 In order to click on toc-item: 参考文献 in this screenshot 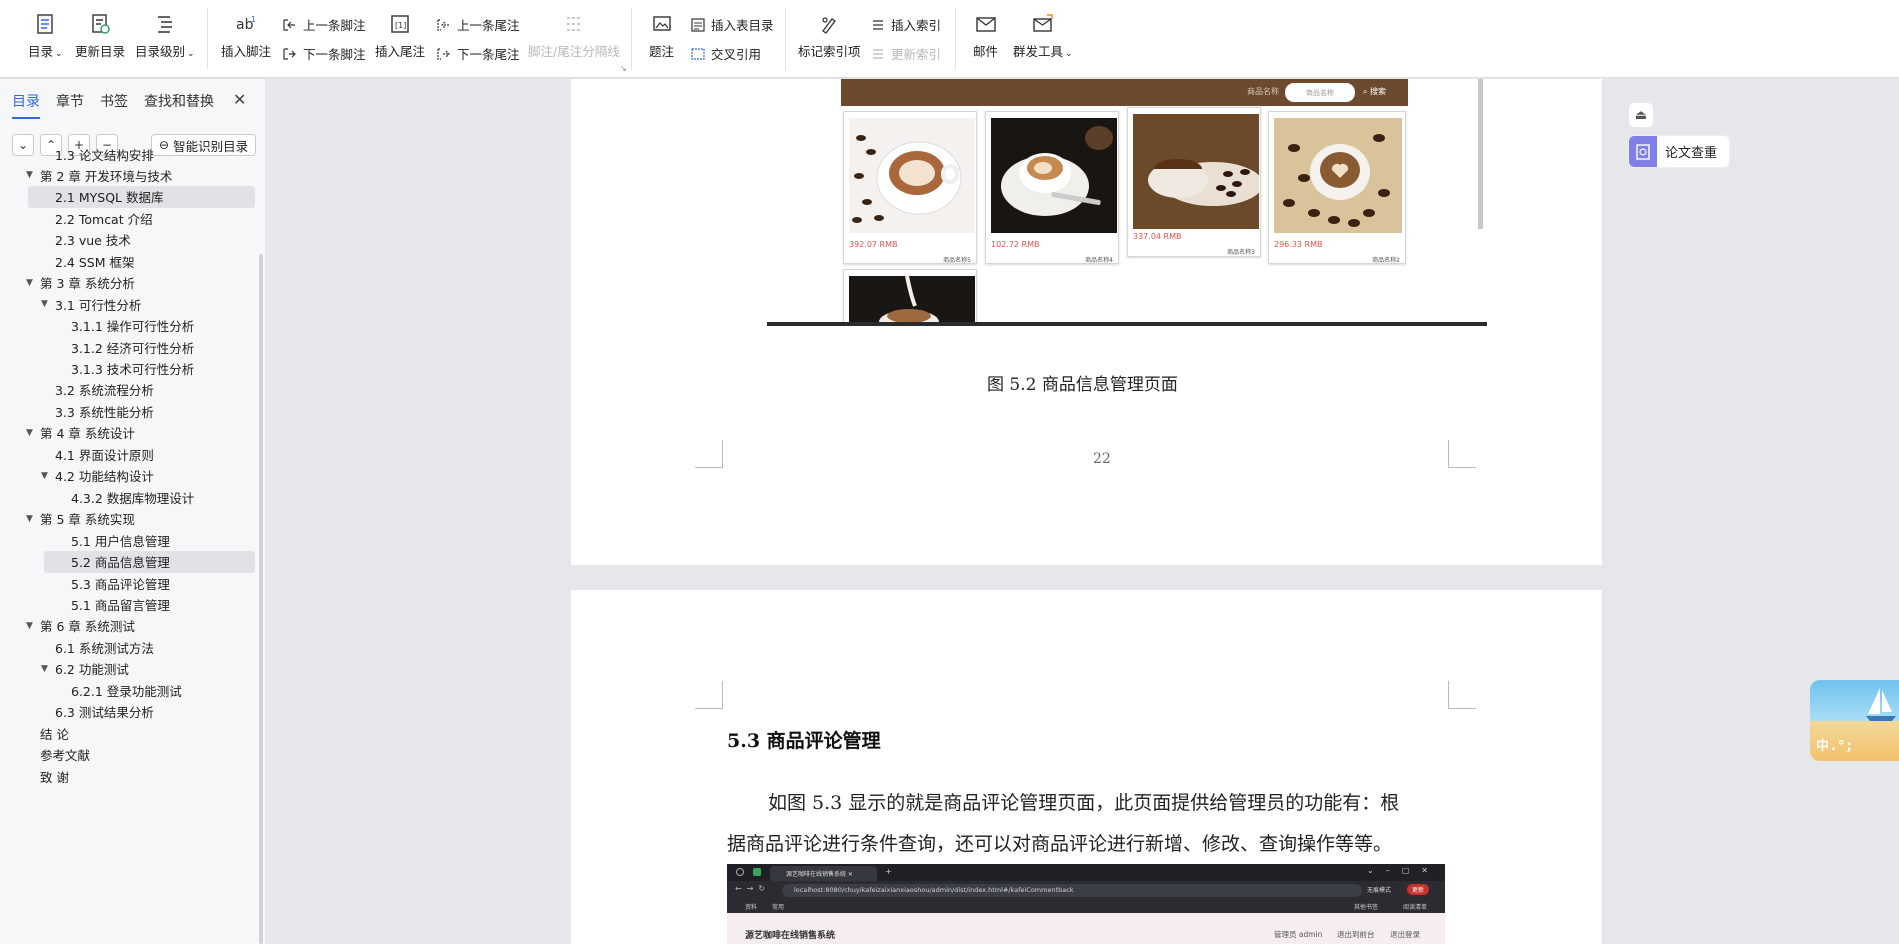, I will do `click(65, 755)`.